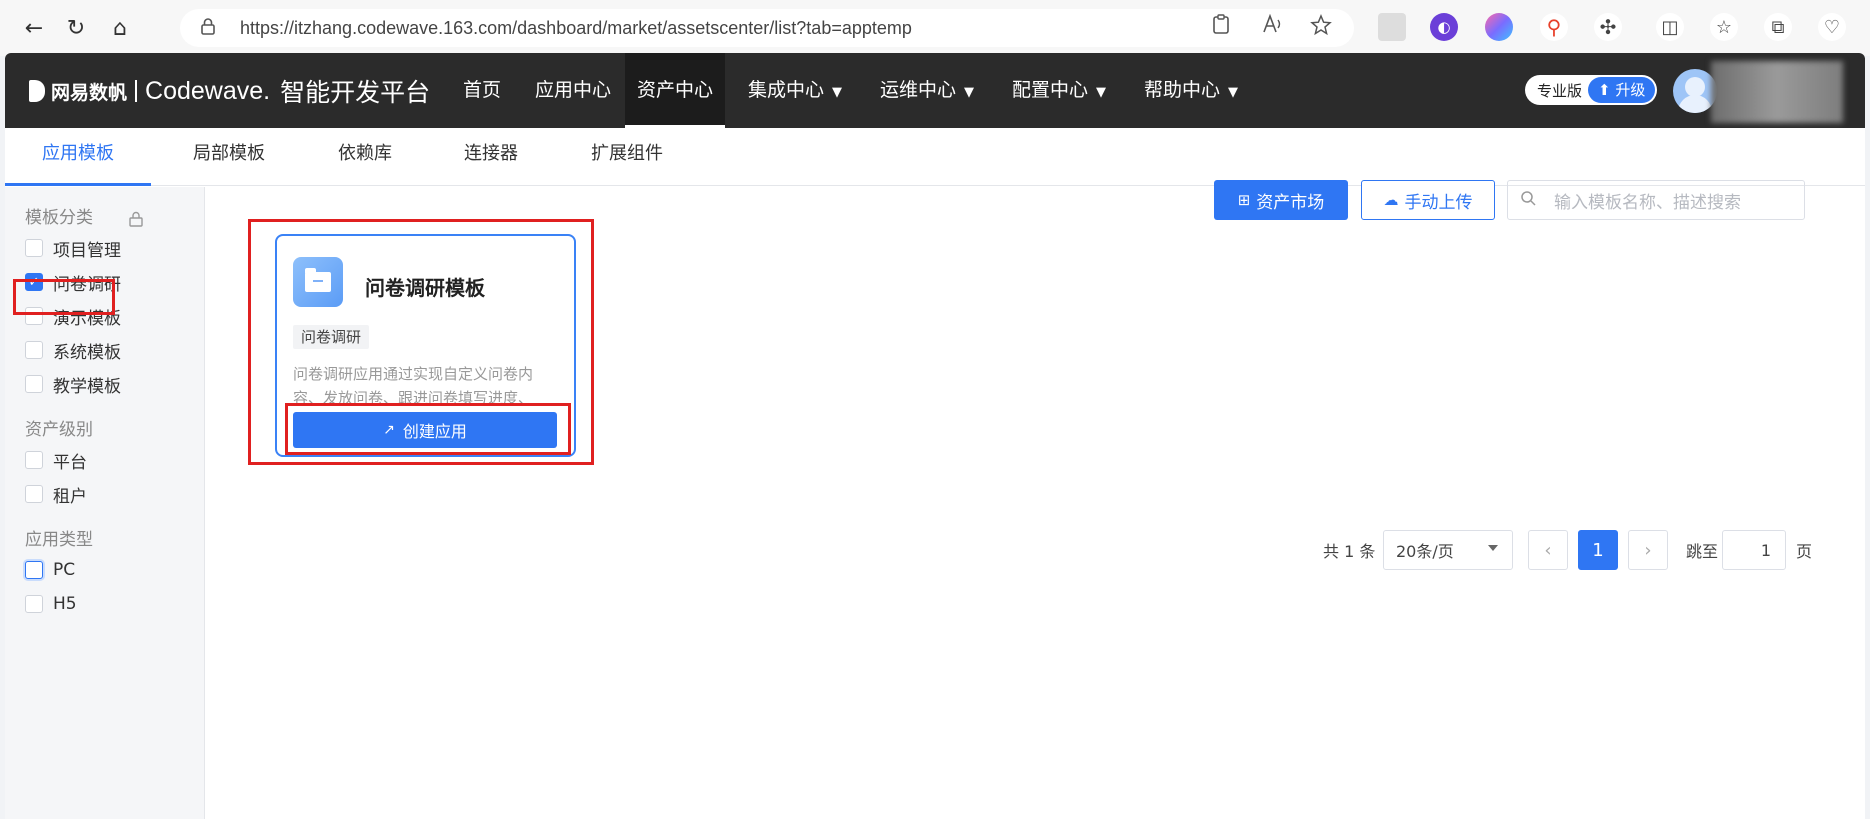 This screenshot has height=819, width=1870. Describe the element at coordinates (59, 540) in the screenshot. I see `app-type-title: 应用类型` at that location.